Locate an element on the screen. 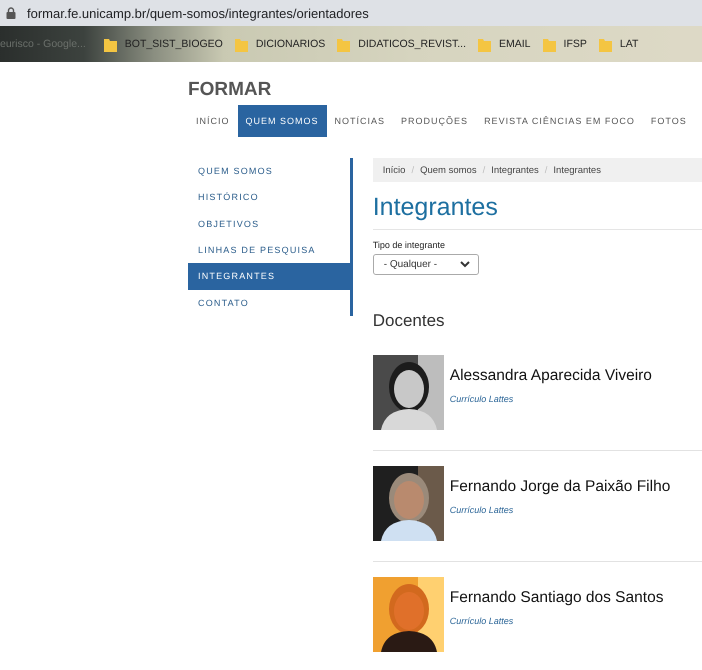  filter-label: Tipo de integrante is located at coordinates (409, 245).